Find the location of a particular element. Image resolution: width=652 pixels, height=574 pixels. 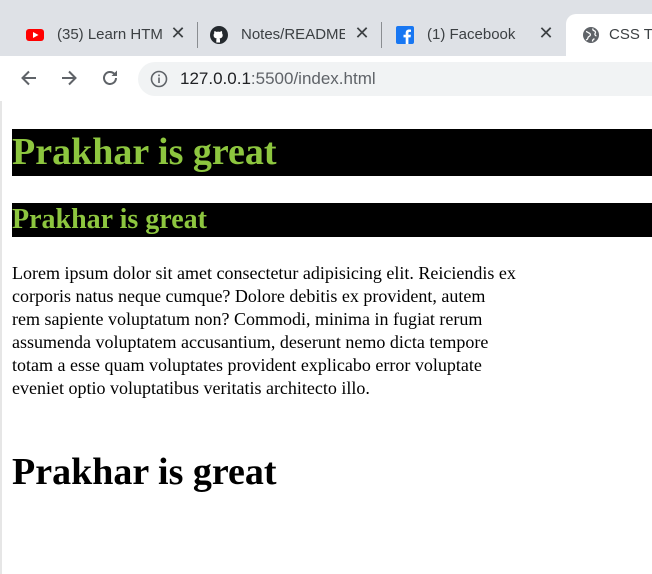

youtube-icon is located at coordinates (35, 35).